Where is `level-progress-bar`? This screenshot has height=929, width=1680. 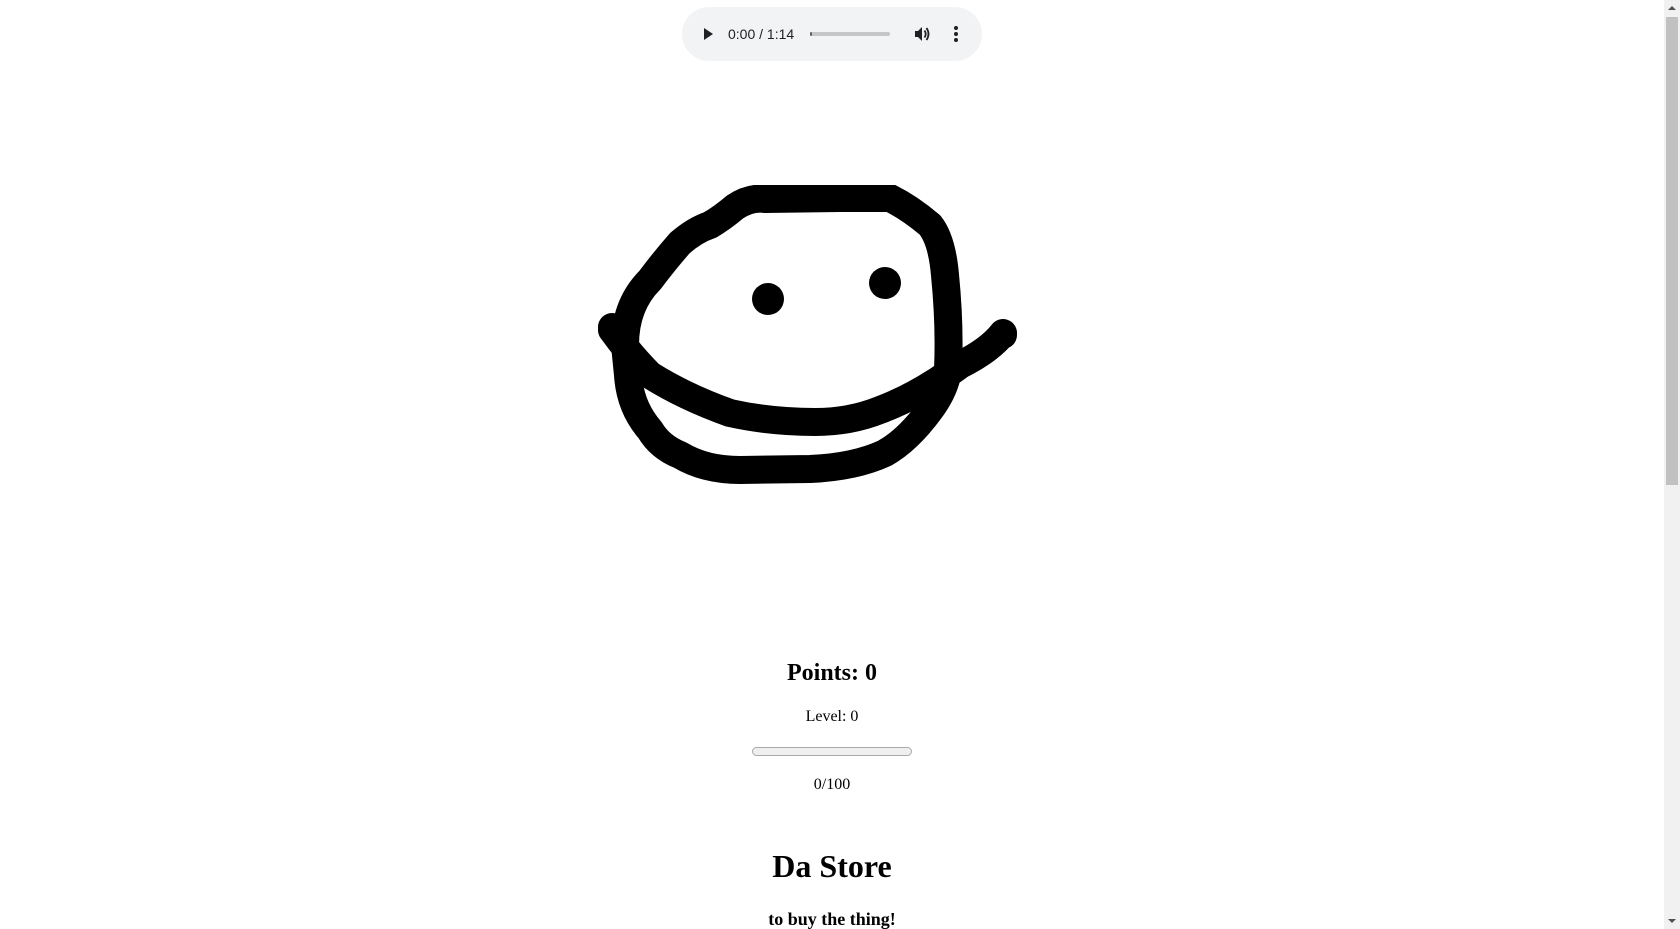
level-progress-bar is located at coordinates (832, 751).